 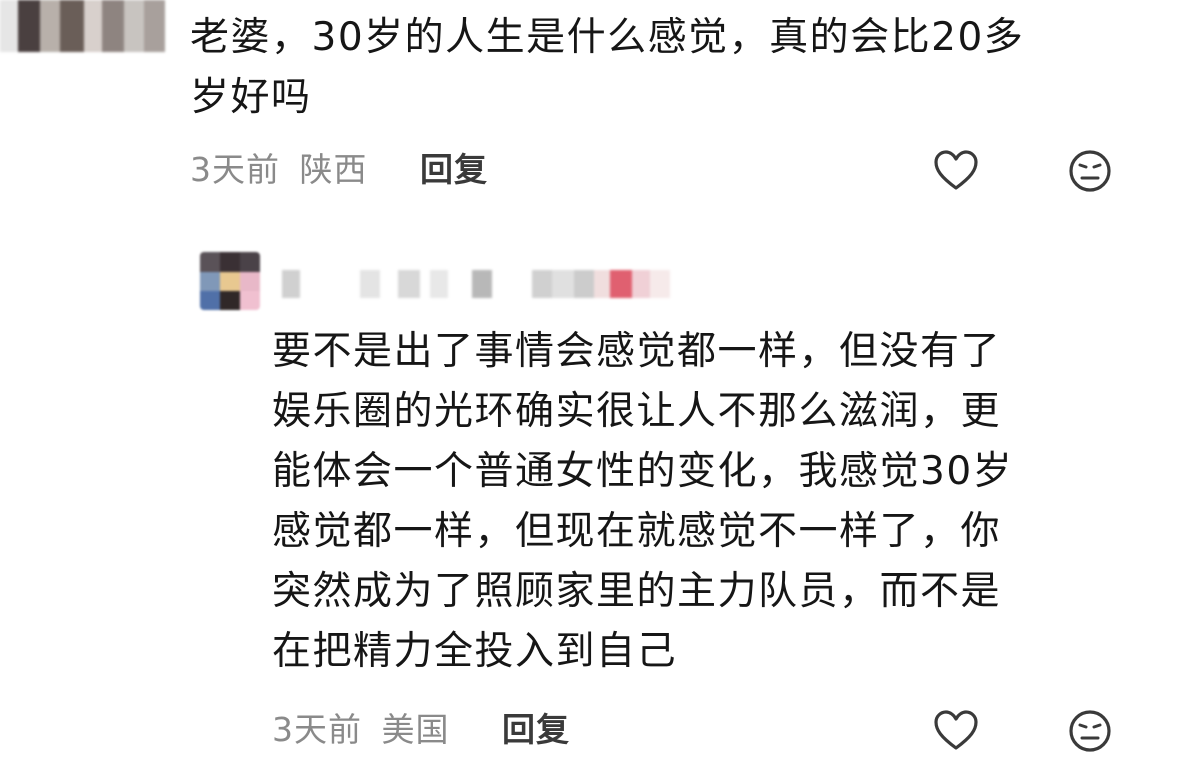 What do you see at coordinates (333, 169) in the screenshot?
I see `comment-location: 陕西` at bounding box center [333, 169].